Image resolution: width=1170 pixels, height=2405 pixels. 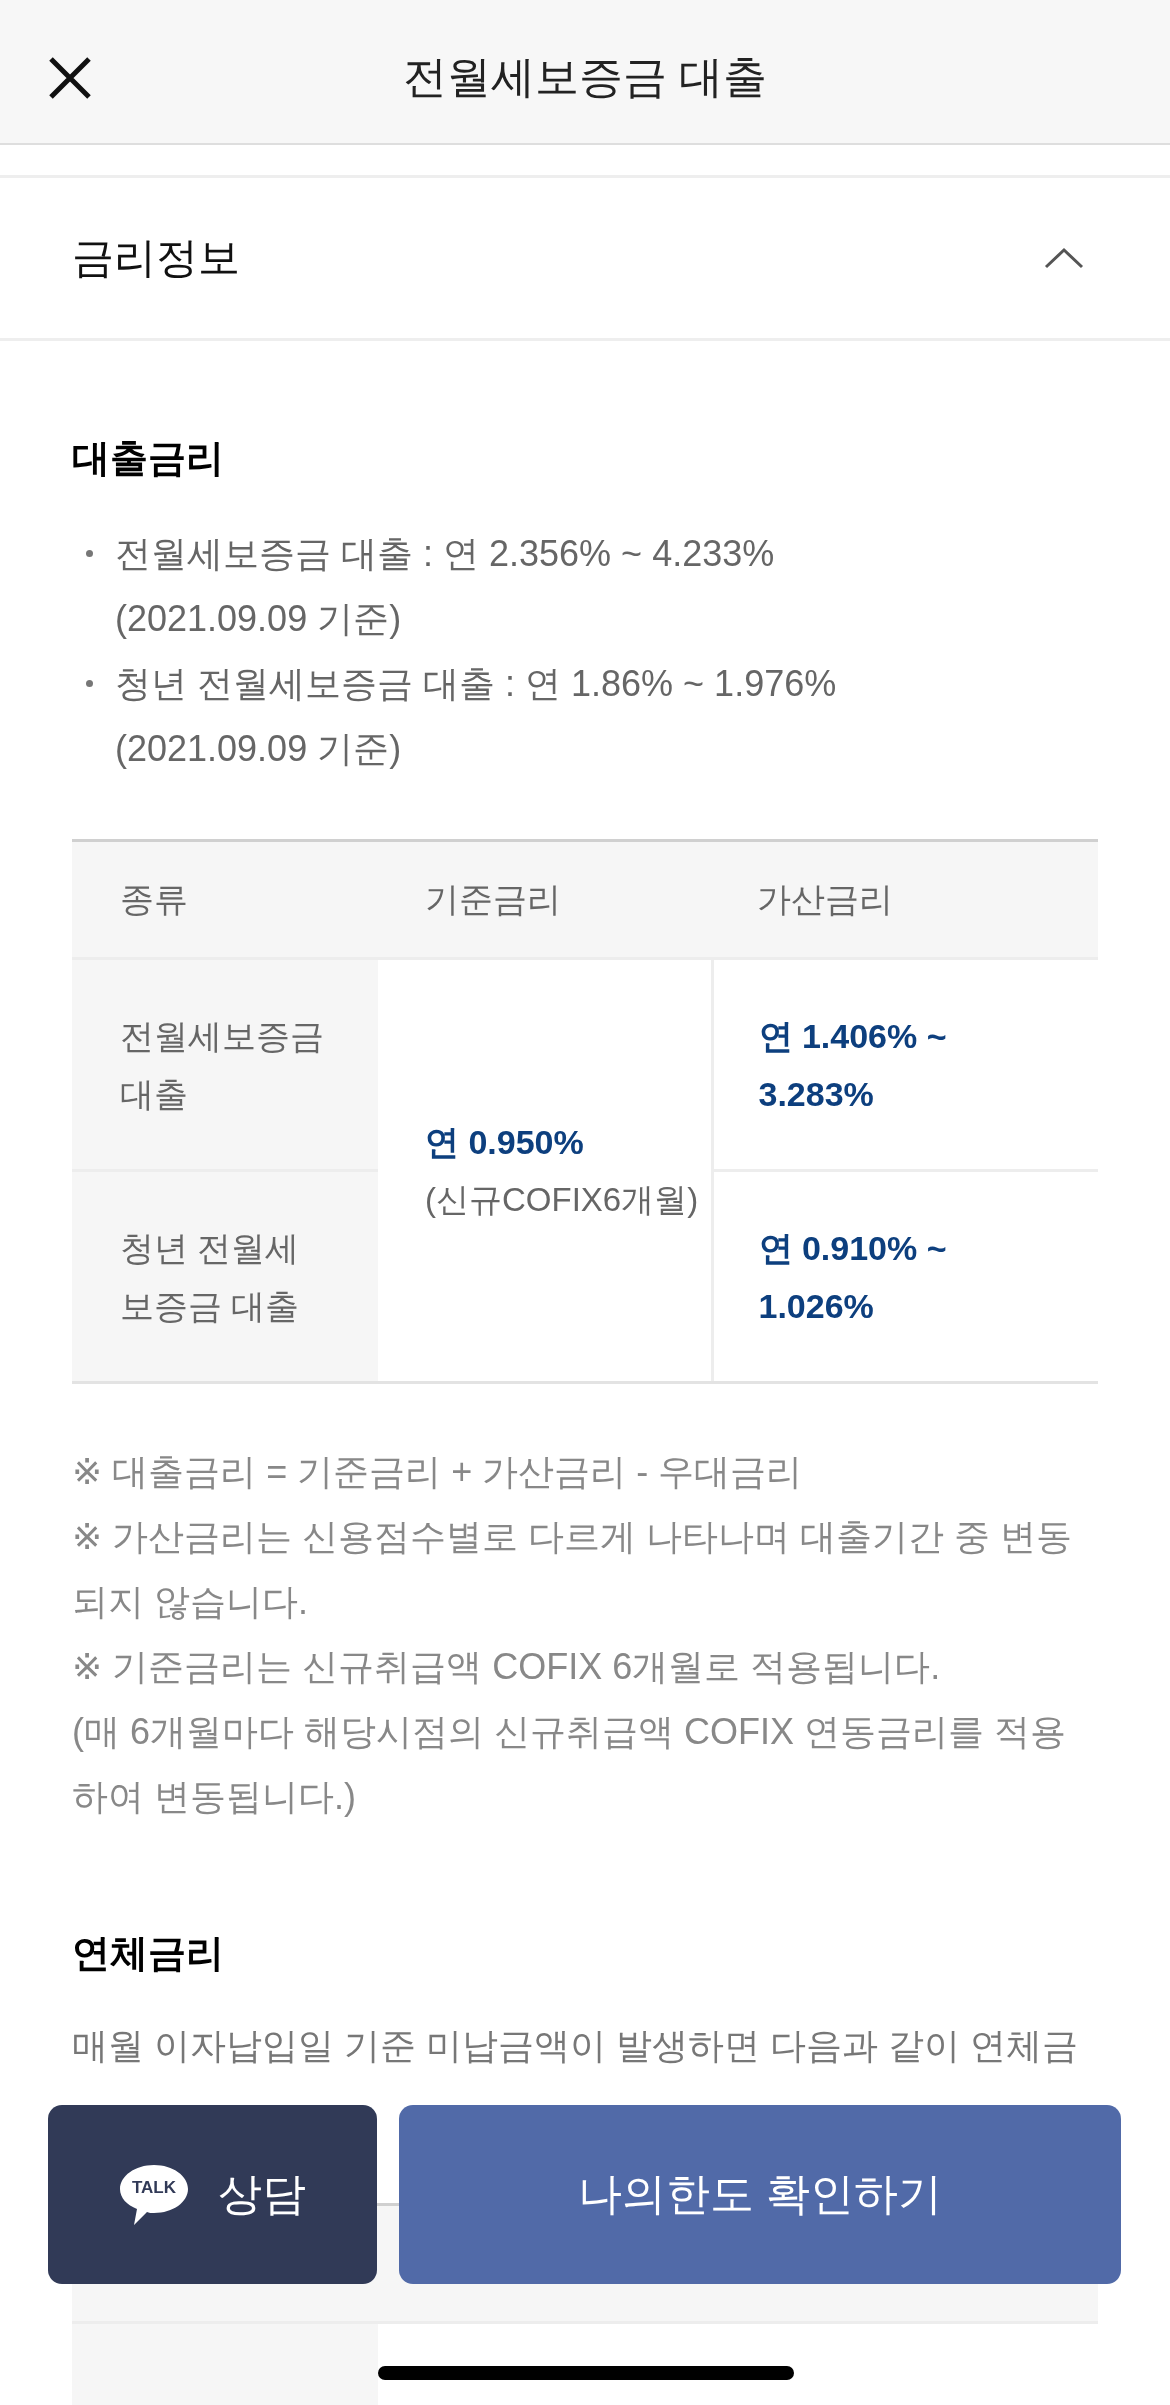 I want to click on column-header: 기준금리, so click(x=545, y=899).